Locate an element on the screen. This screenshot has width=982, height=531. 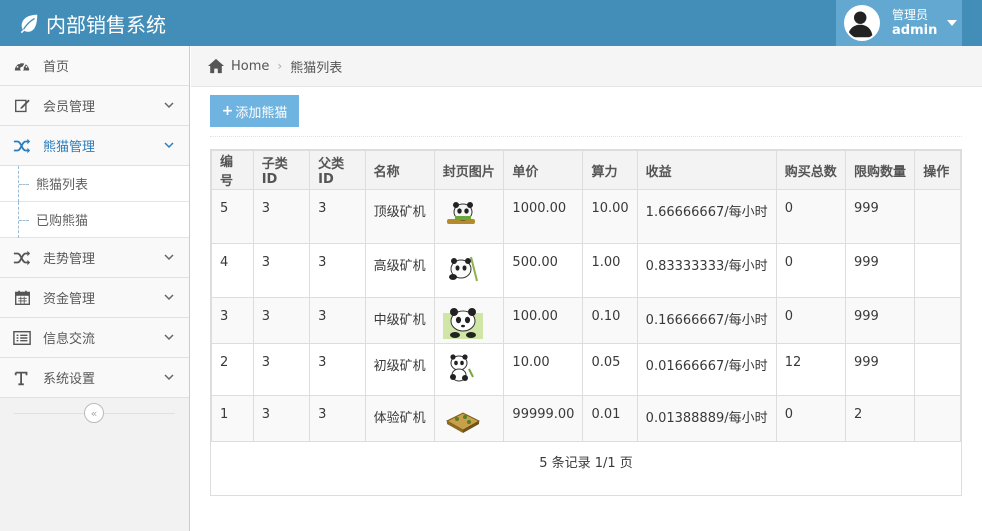
user-role: 管理员 is located at coordinates (910, 15).